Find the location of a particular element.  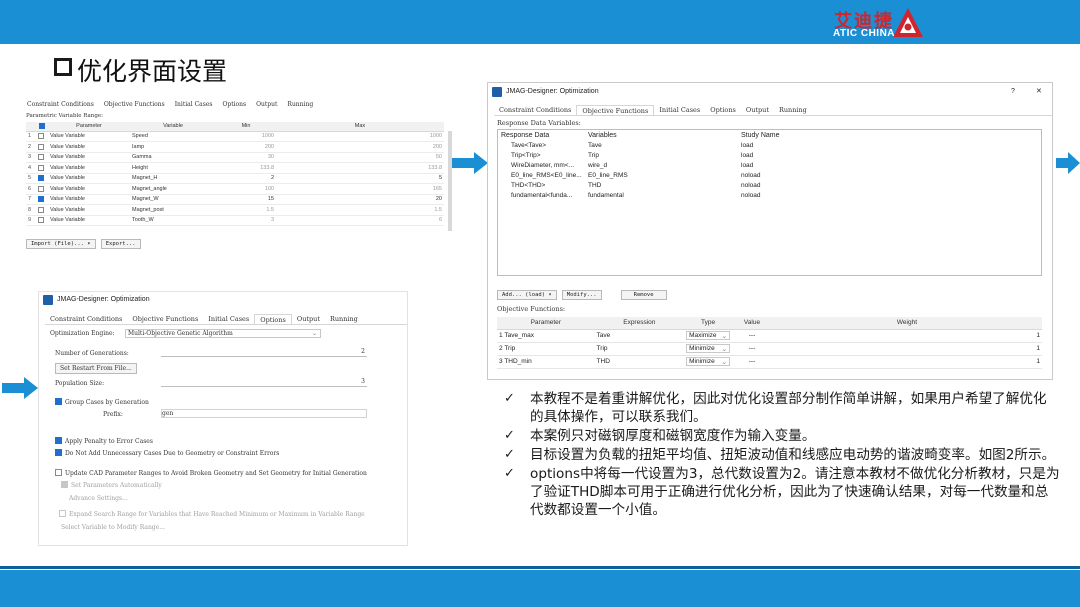

table-row: 9 Value Variable Tooth_W 3 6 is located at coordinates (235, 220).